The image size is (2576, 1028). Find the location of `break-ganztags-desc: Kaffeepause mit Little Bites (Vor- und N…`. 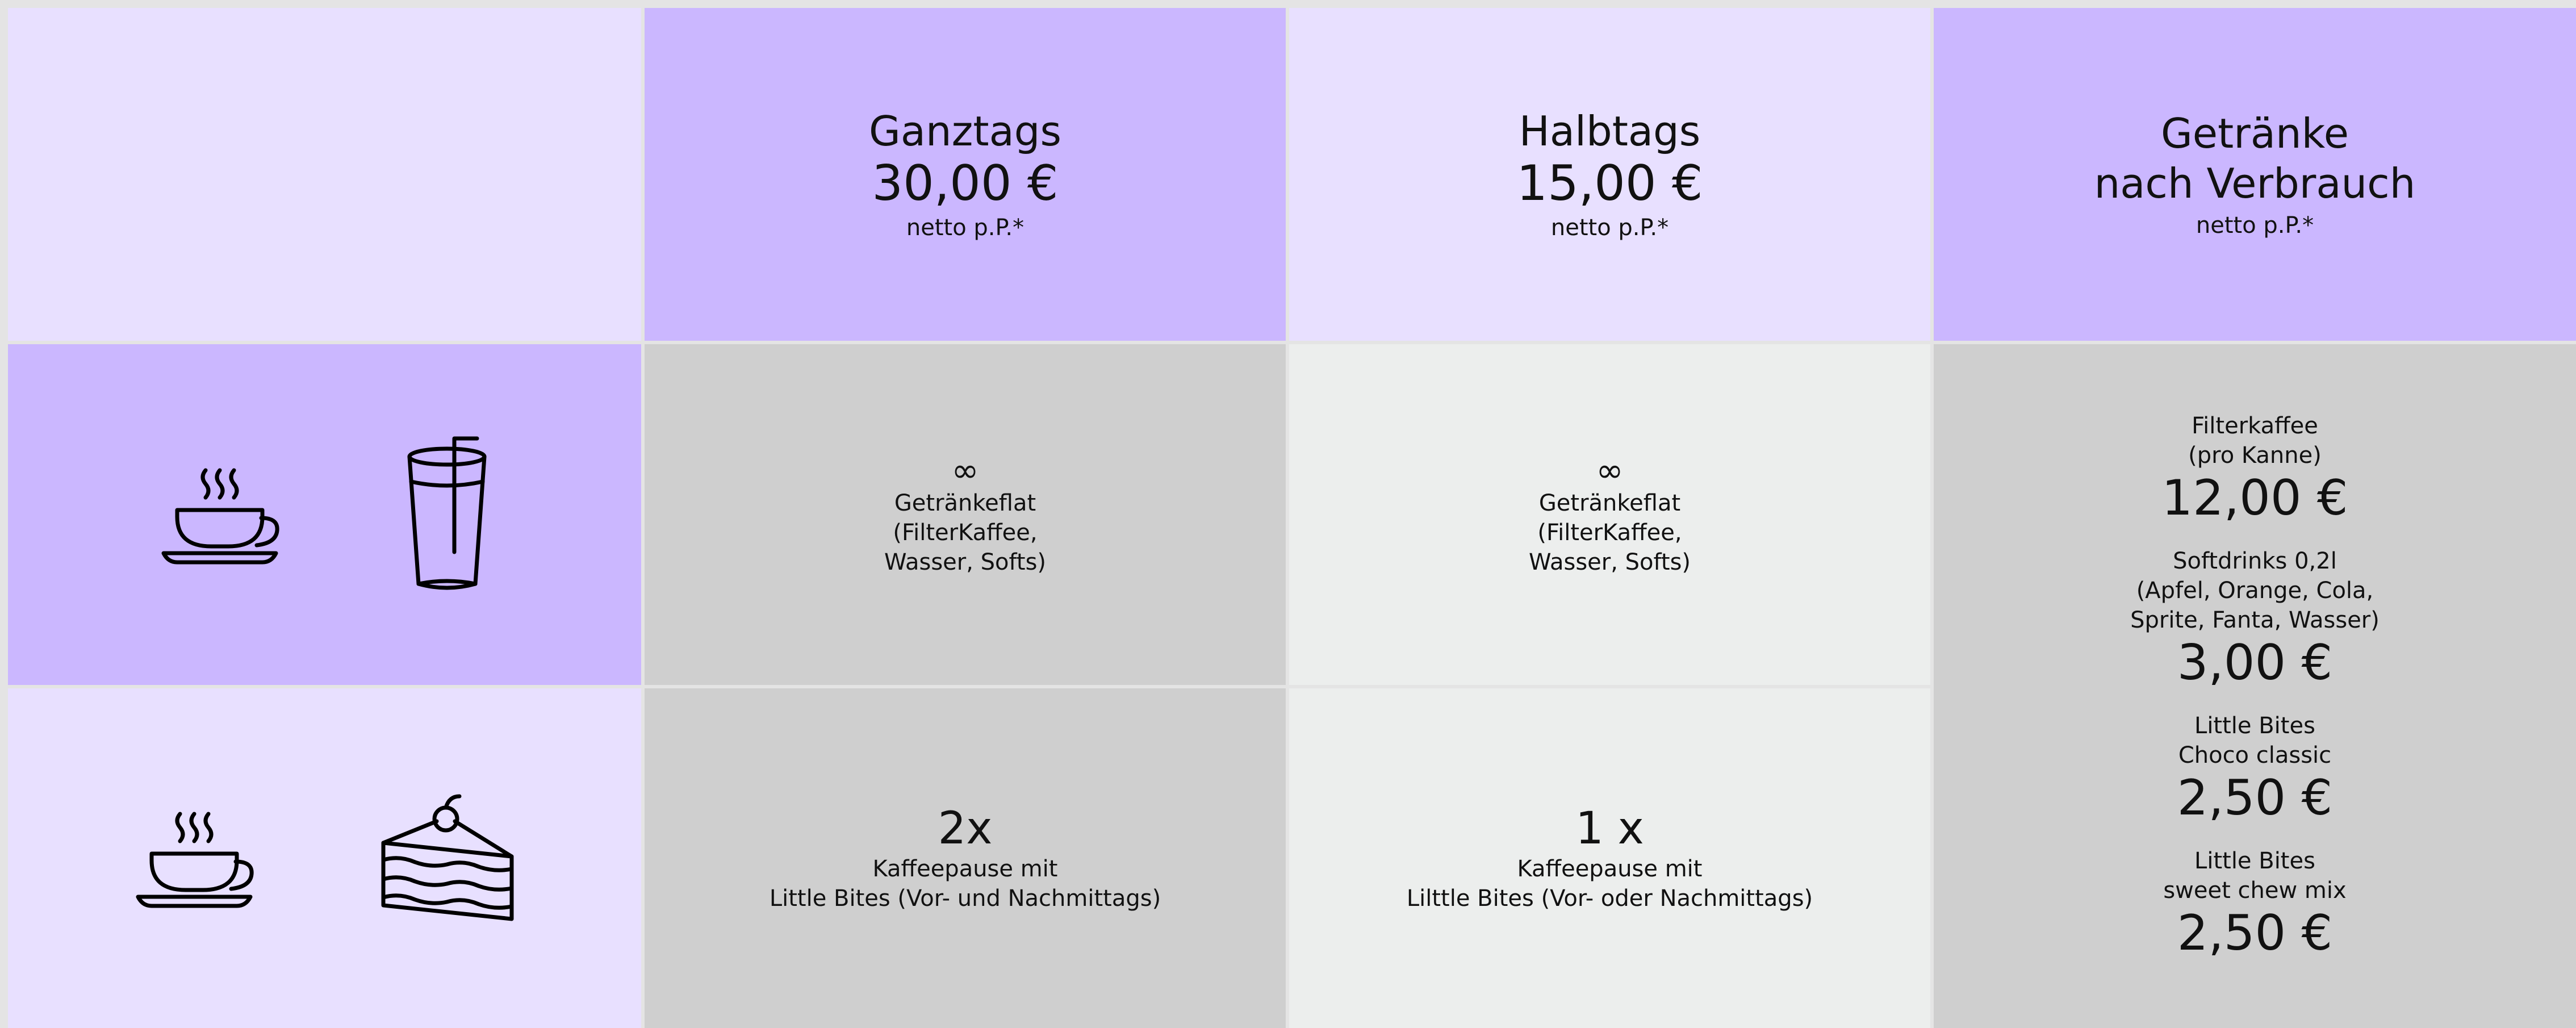

break-ganztags-desc: Kaffeepause mit Little Bites (Vor- und N… is located at coordinates (965, 884).